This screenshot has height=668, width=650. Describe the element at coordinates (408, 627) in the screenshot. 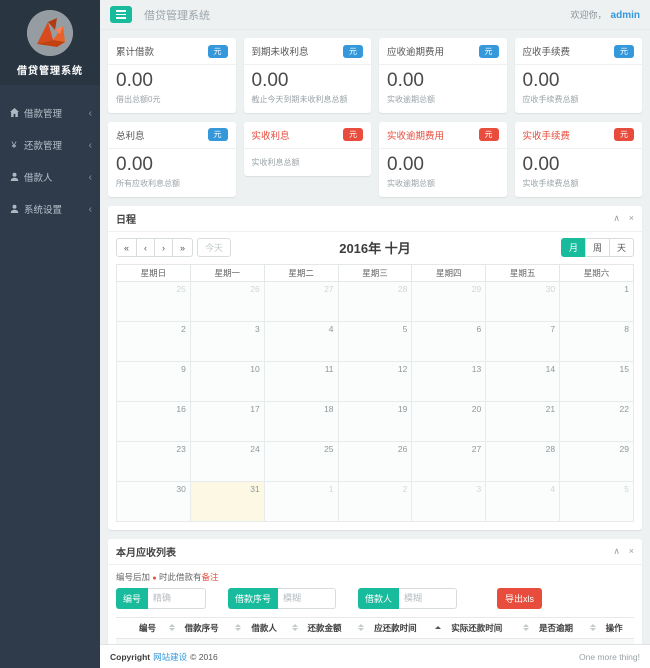

I see `column-header-due-date: 应还款时间` at that location.